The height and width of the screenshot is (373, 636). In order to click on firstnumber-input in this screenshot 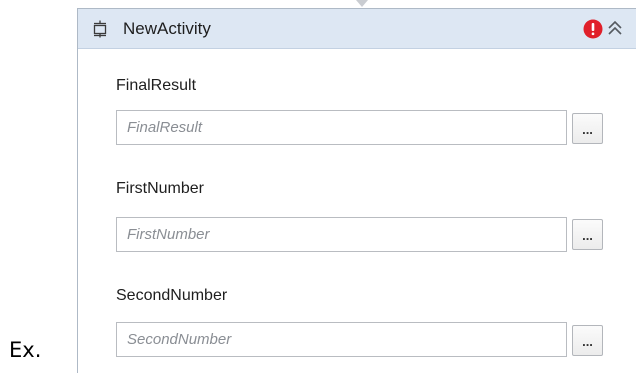, I will do `click(341, 234)`.